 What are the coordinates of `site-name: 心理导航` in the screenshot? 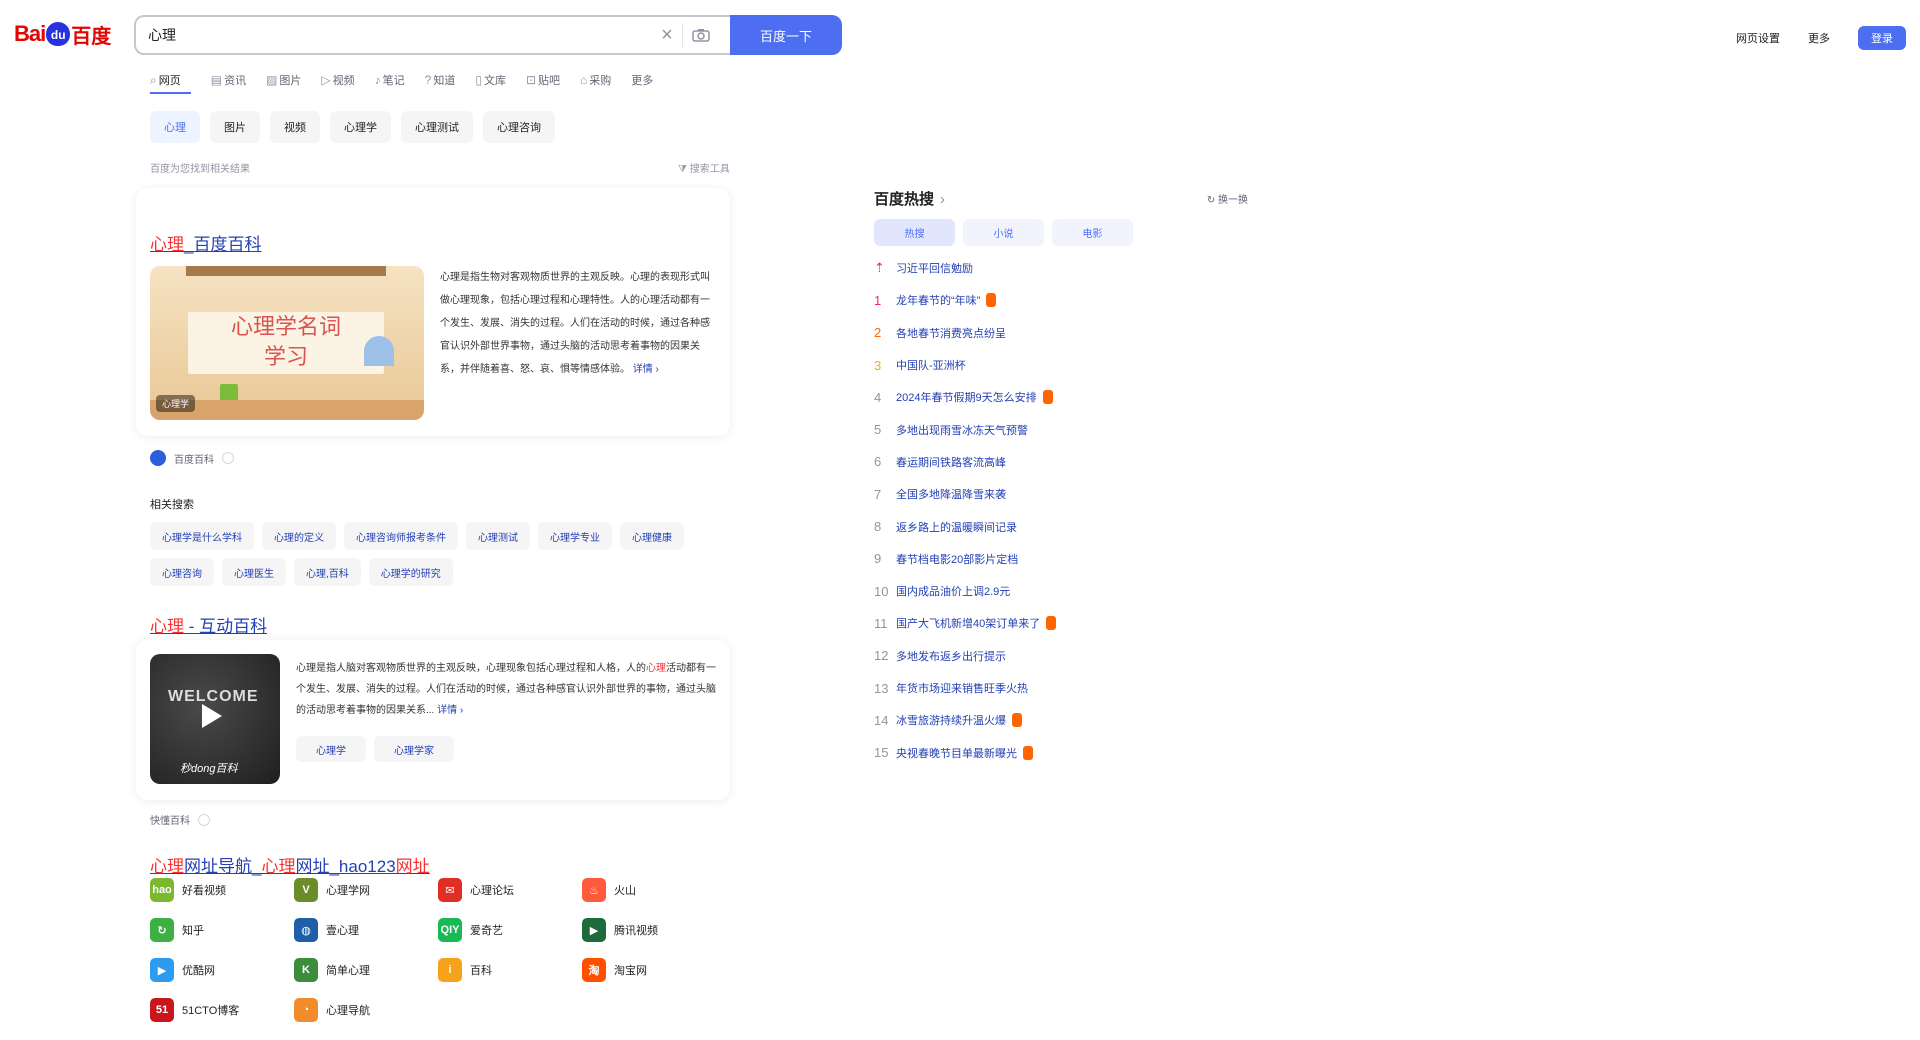 It's located at (348, 1011).